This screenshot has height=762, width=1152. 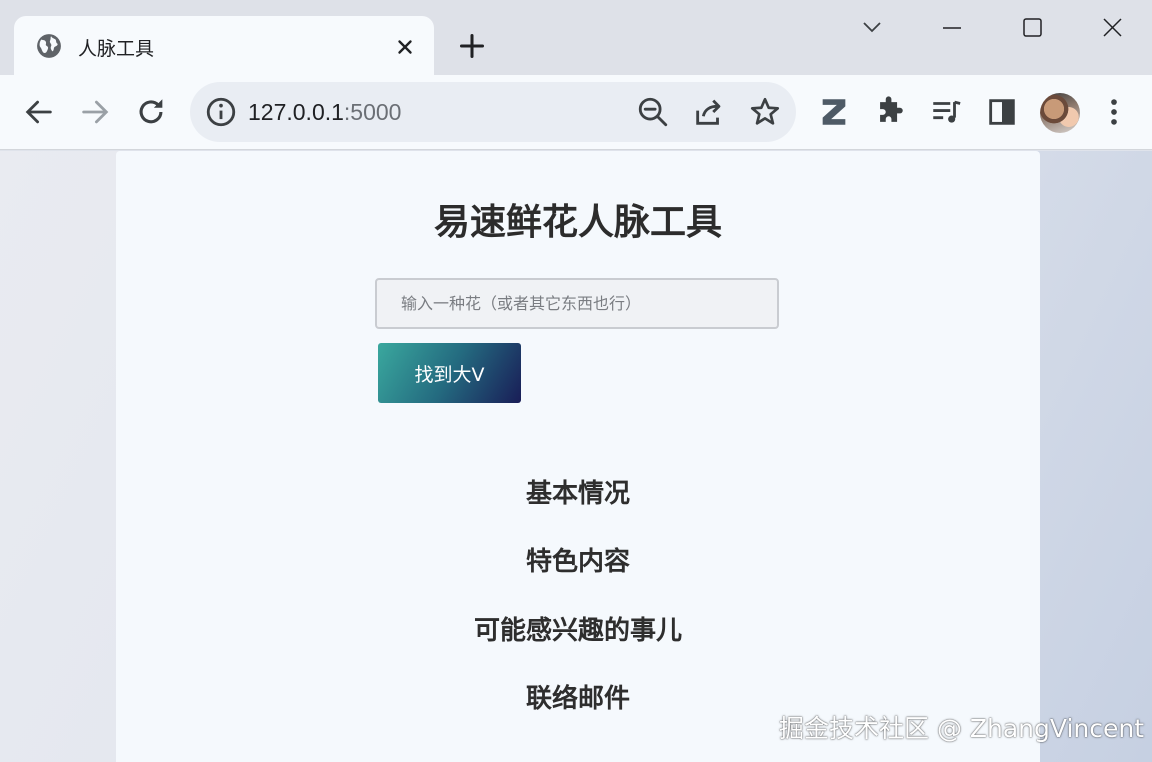 What do you see at coordinates (49, 46) in the screenshot?
I see `globe-icon` at bounding box center [49, 46].